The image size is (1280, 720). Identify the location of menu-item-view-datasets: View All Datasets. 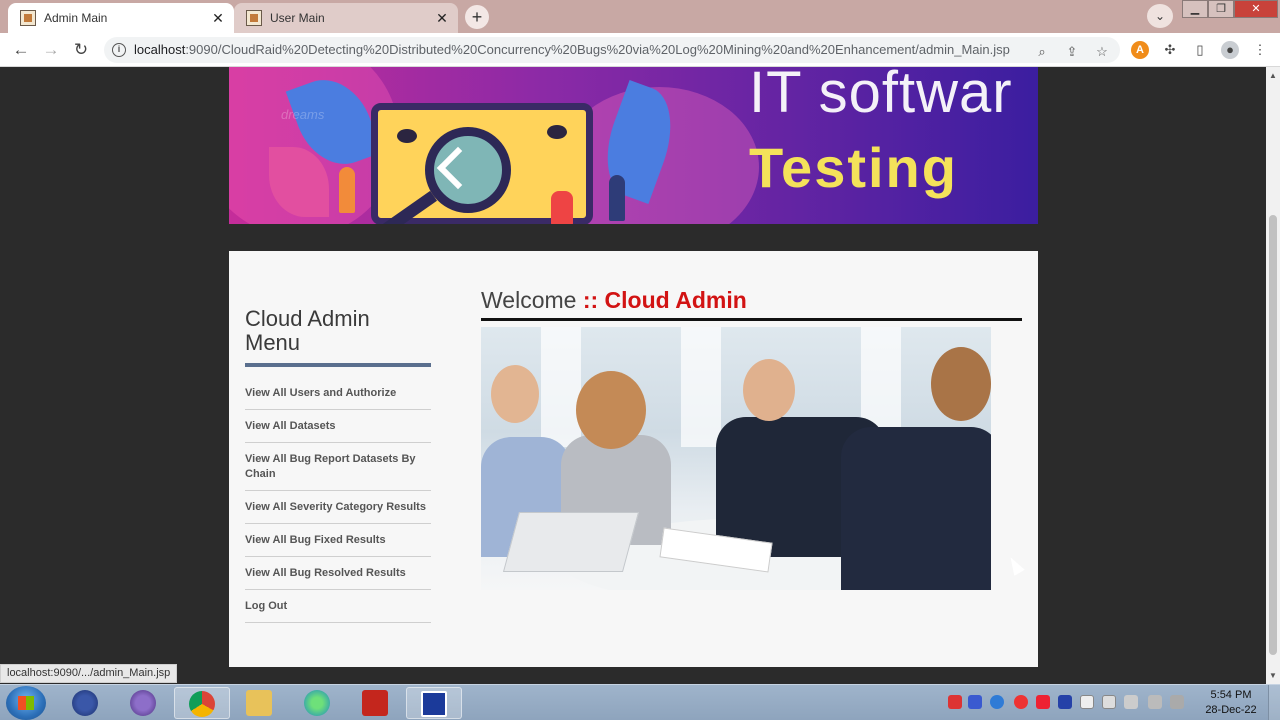
(338, 426).